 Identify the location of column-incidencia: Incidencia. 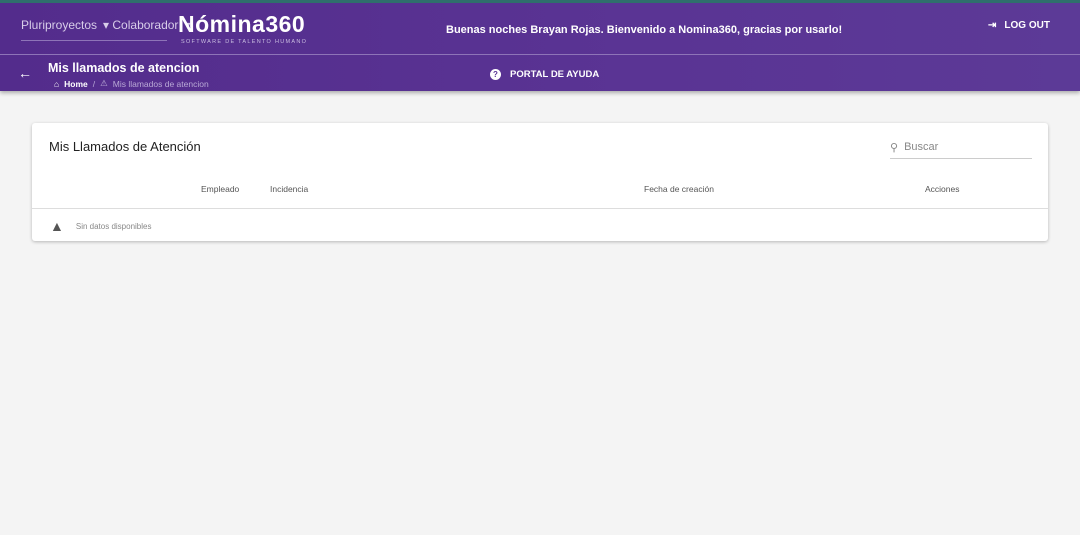
(289, 189).